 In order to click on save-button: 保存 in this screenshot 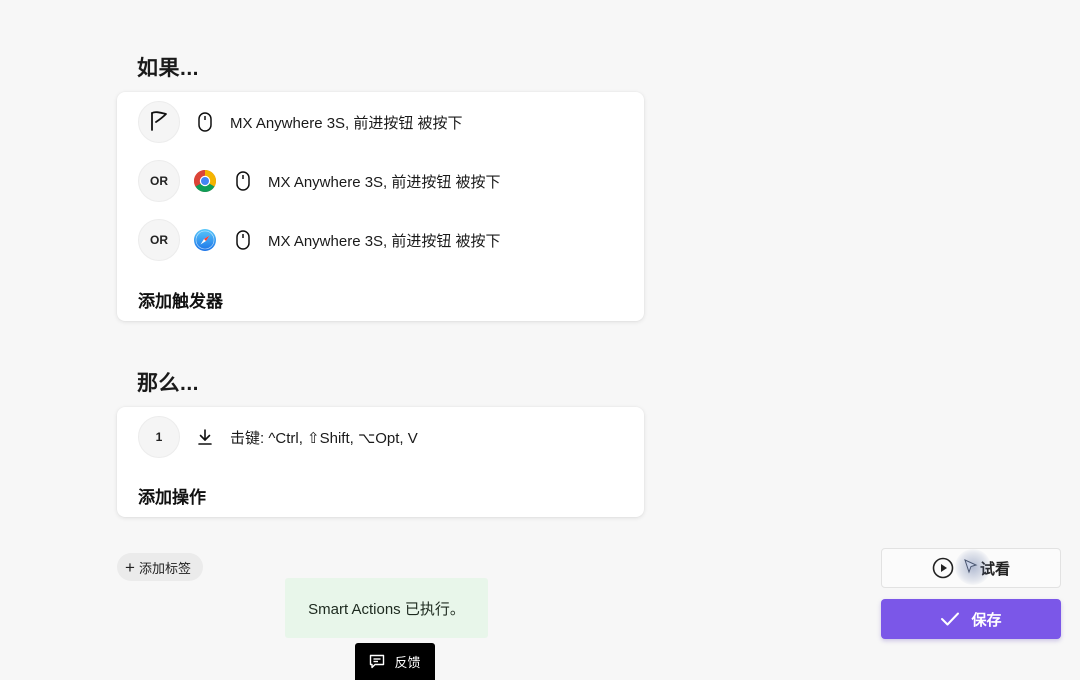, I will do `click(971, 619)`.